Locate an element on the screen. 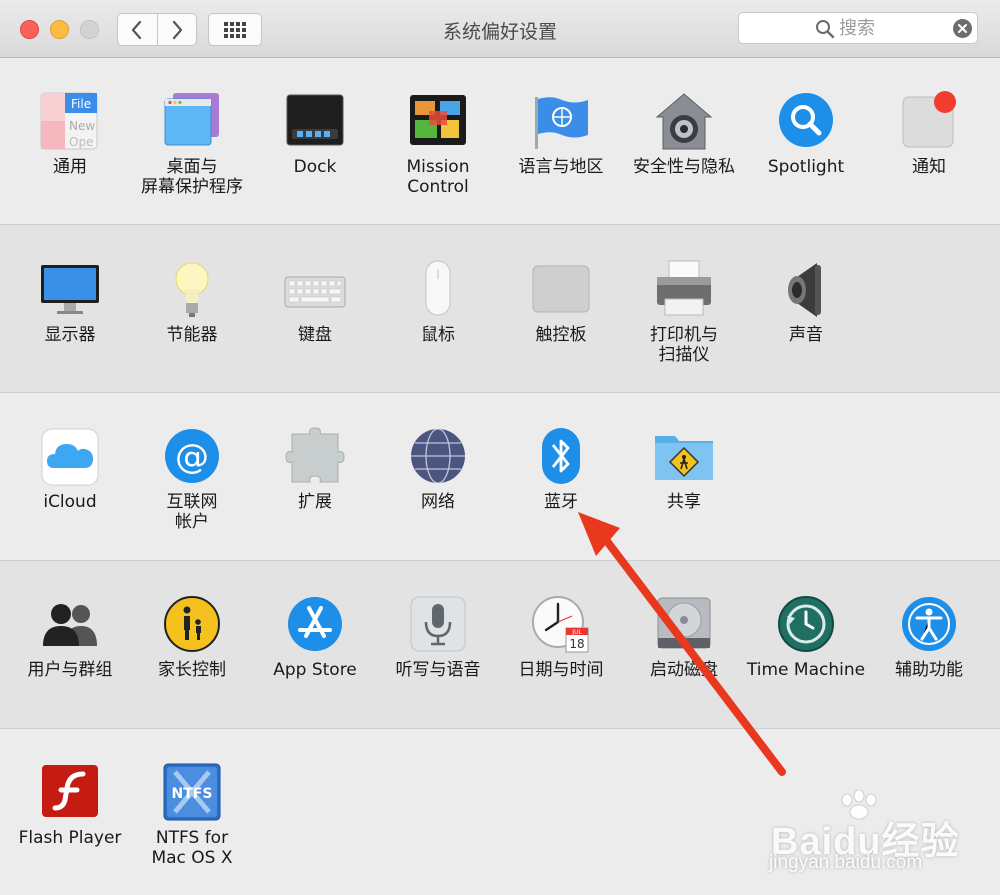 This screenshot has width=1000, height=895. pane-mission-control: Mission Control is located at coordinates (438, 144).